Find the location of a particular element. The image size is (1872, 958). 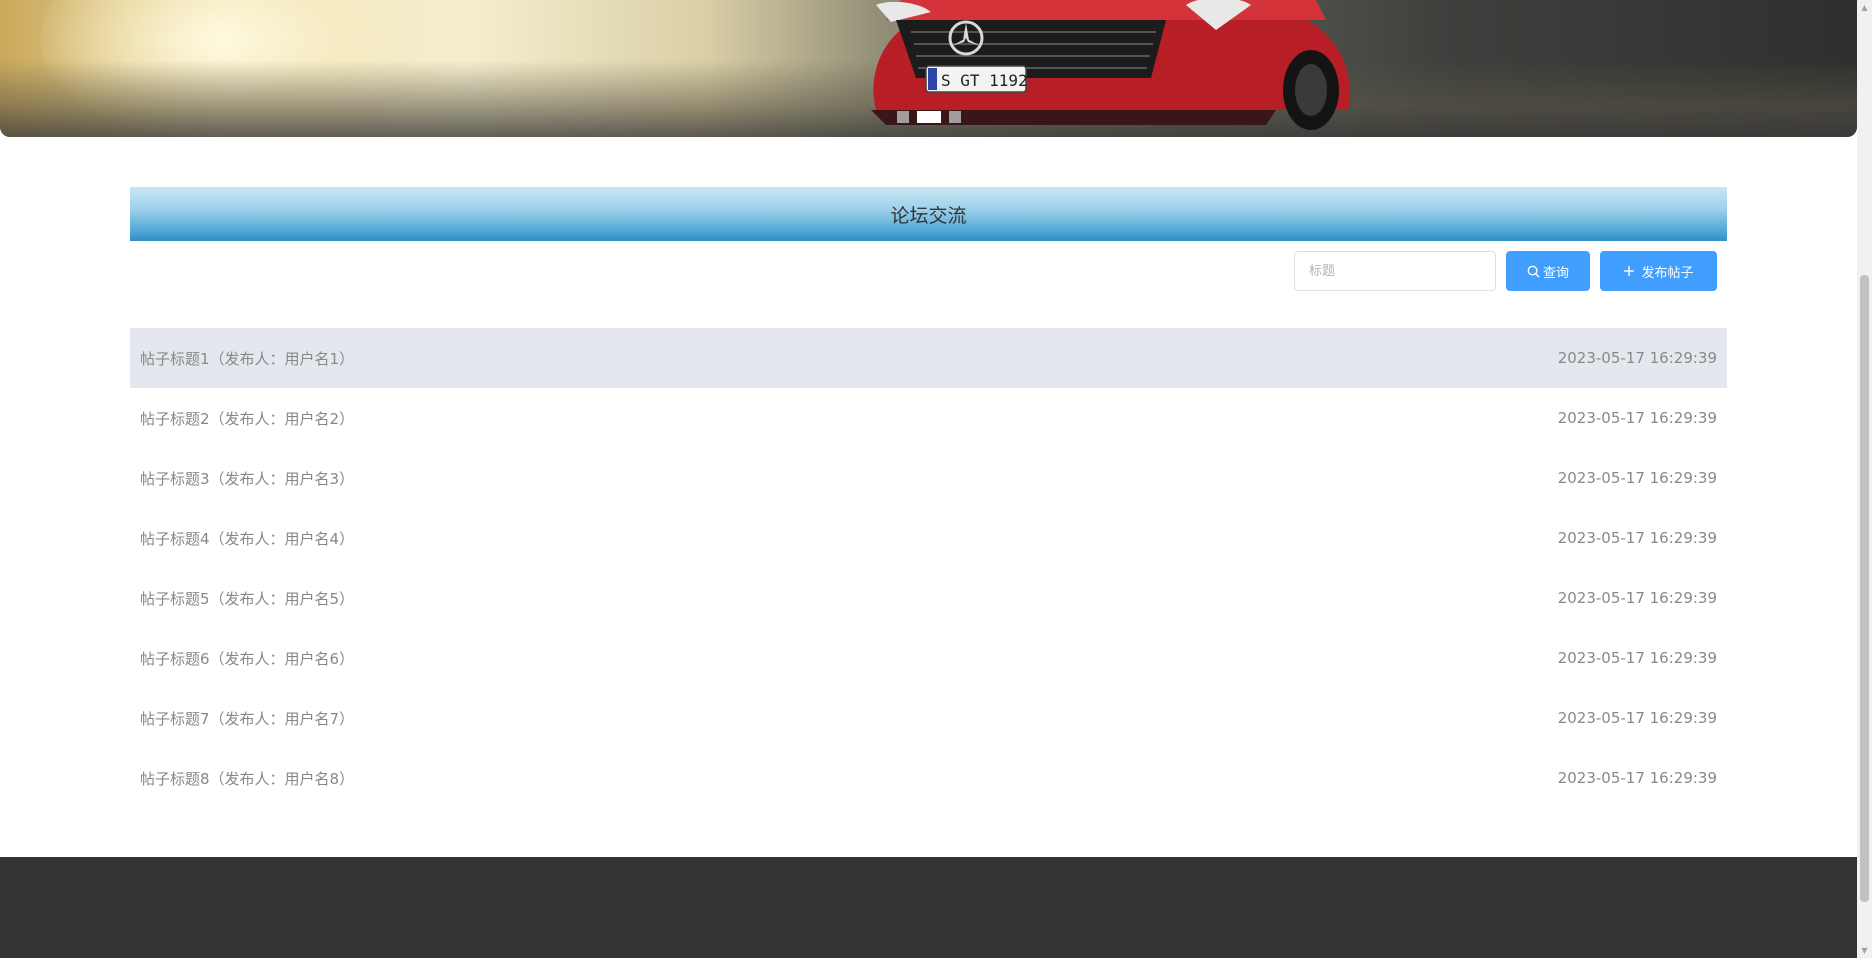

vertical-scrollbar: ▲ ▼ is located at coordinates (1864, 479).